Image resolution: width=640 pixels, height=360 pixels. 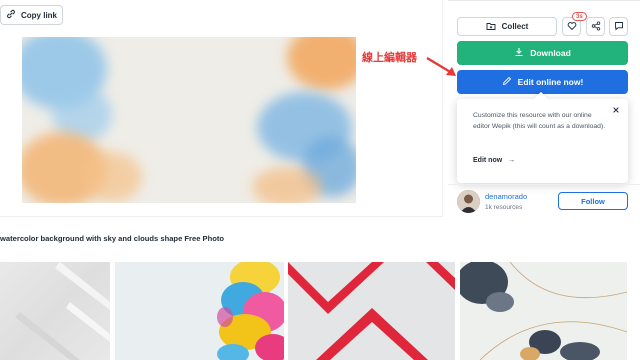 I want to click on pencil-icon, so click(x=507, y=82).